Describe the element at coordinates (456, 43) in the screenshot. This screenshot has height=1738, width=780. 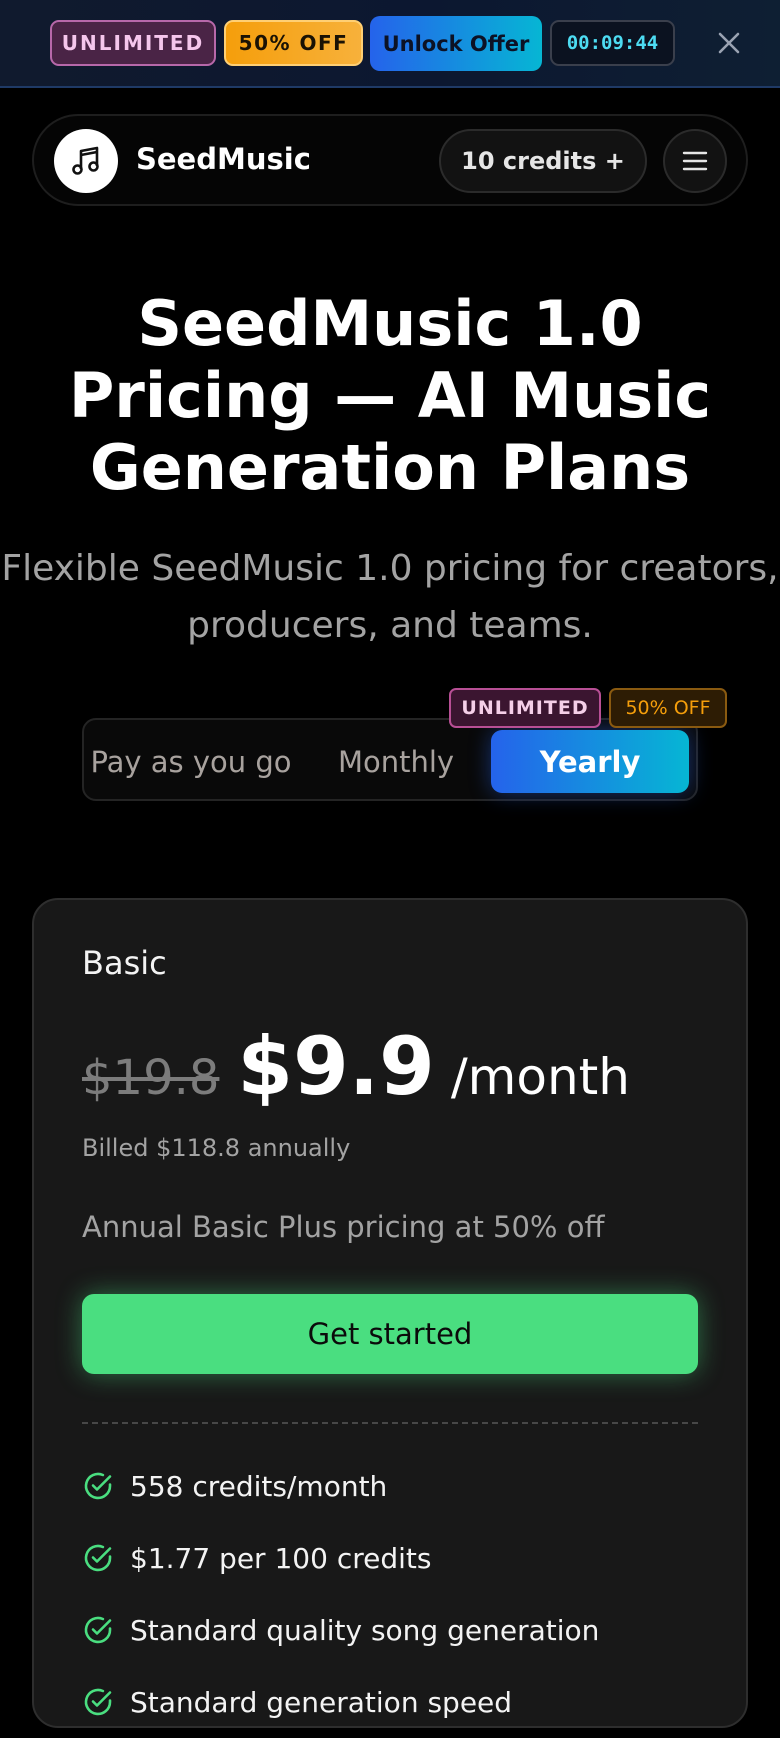
I see `unlock-offer-button: Unlock Offer` at that location.